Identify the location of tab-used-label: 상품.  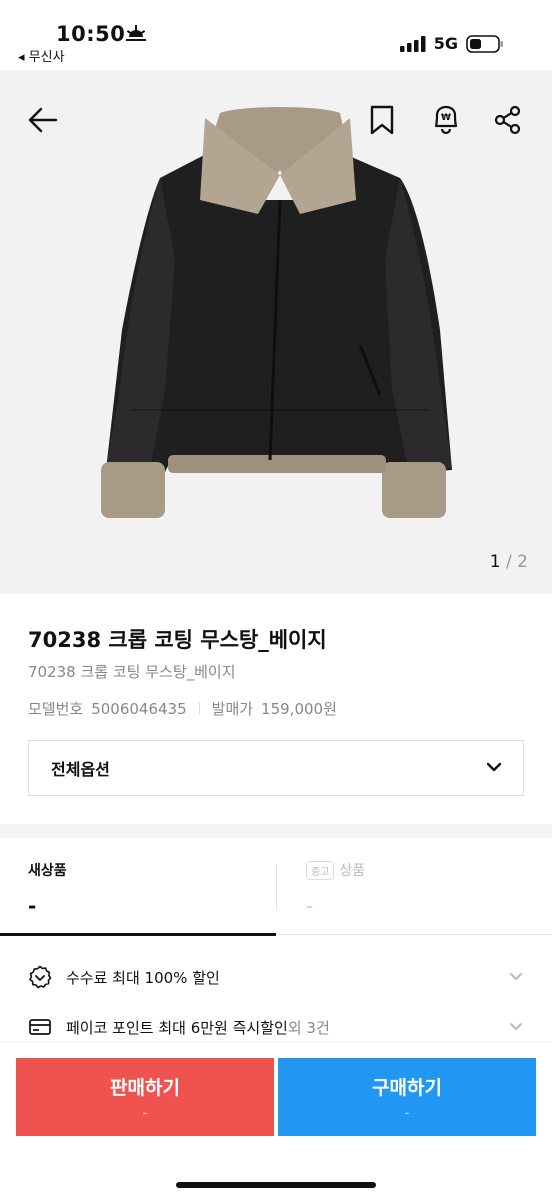
(352, 871).